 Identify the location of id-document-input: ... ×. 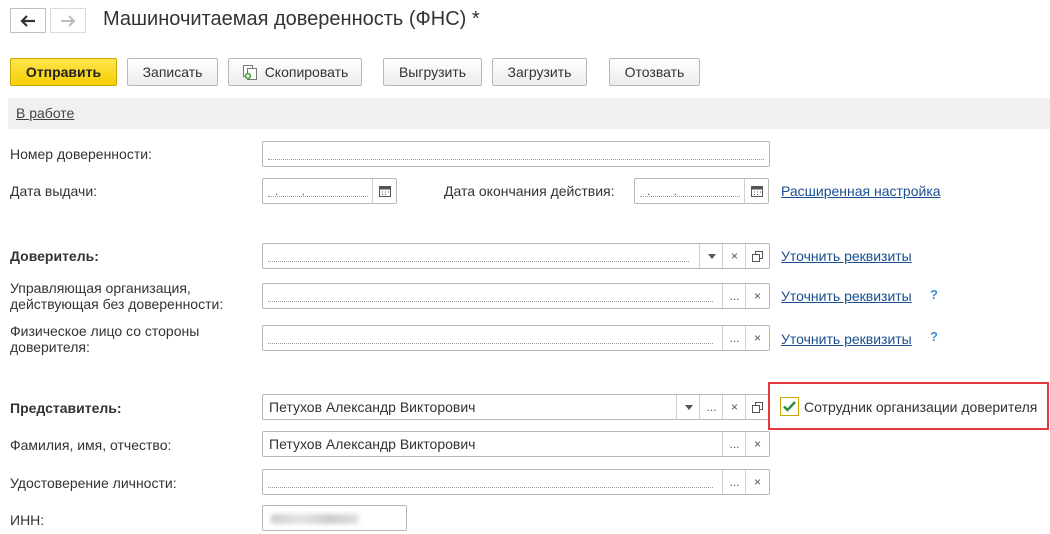
(516, 482).